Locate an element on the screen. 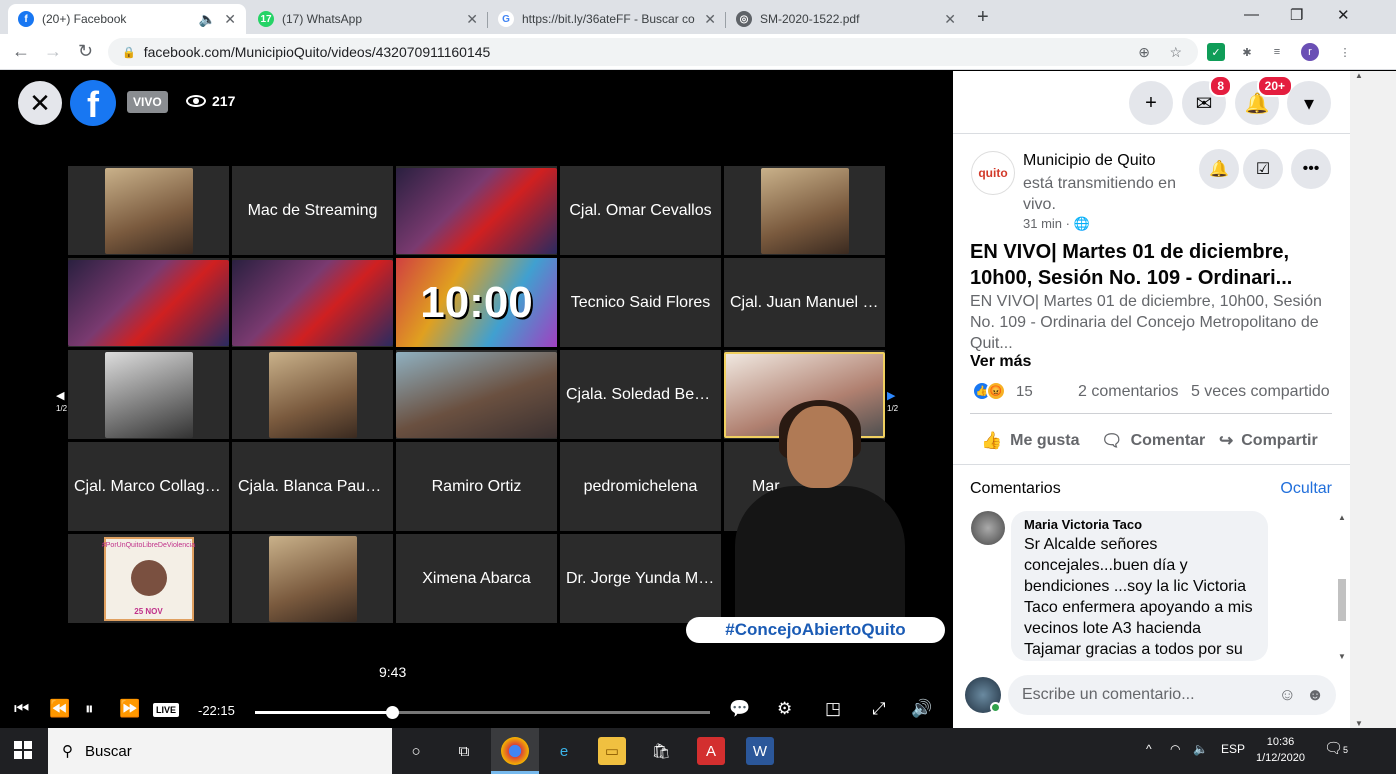  word-icon: W is located at coordinates (760, 751).